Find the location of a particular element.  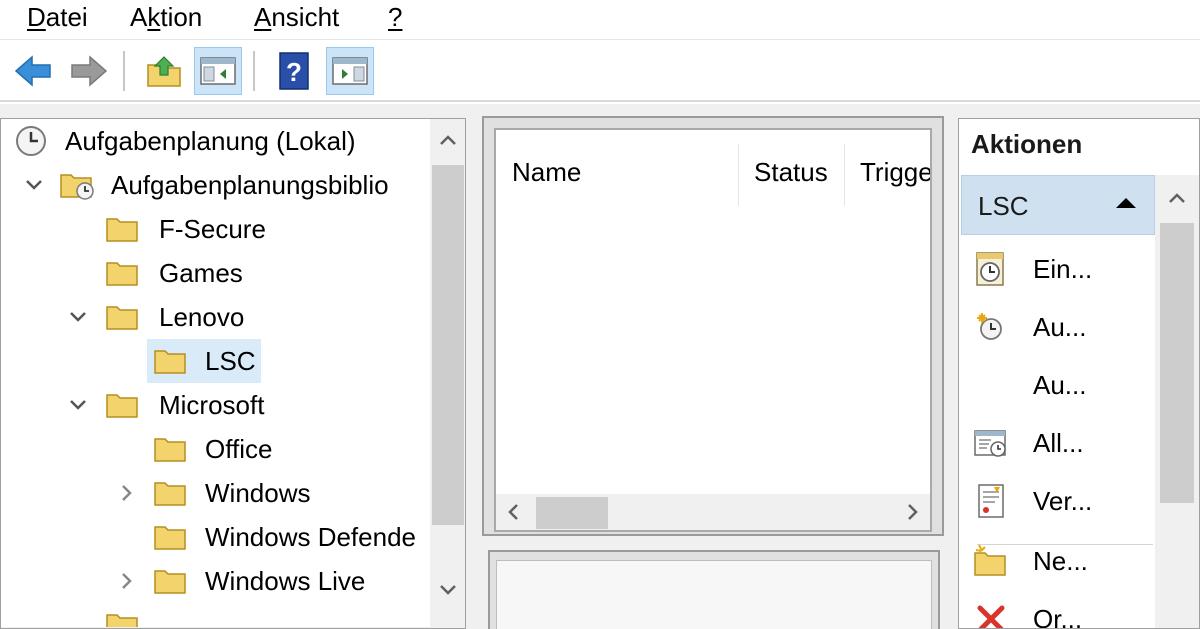

menu-aktion-pre: A is located at coordinates (139, 17).